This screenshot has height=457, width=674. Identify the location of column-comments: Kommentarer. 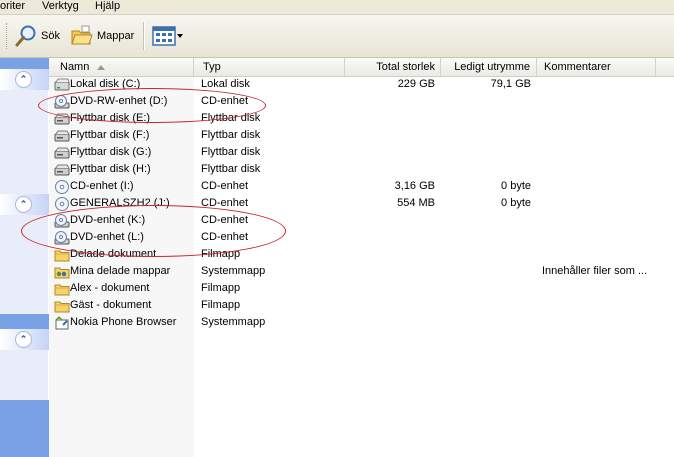
(596, 67).